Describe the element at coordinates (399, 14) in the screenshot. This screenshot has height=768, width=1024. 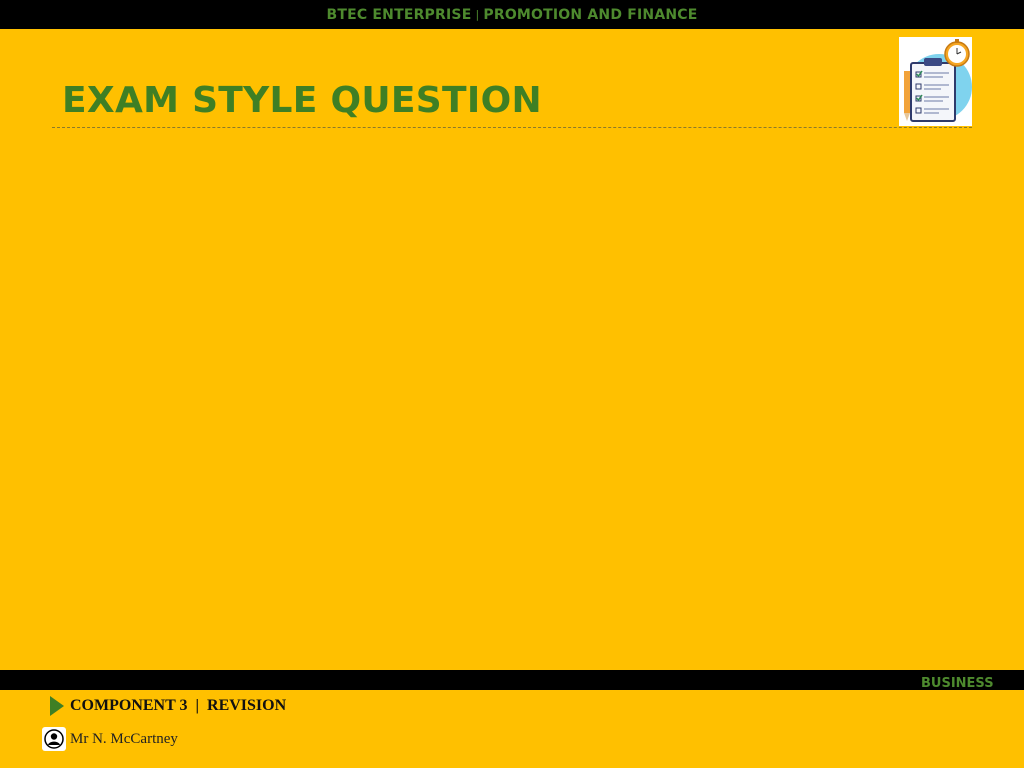
I see `course-label: BTEC ENTERPRISE` at that location.